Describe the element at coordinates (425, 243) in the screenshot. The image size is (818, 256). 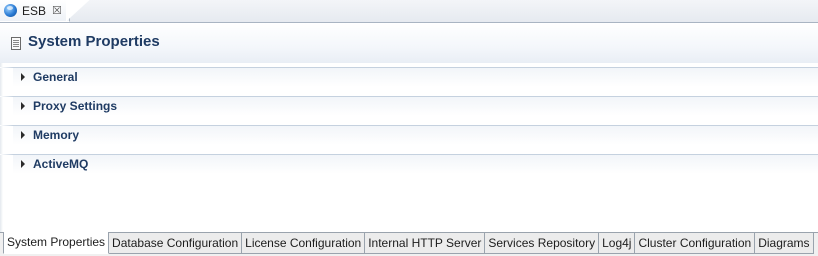
I see `tab-internal-http-server: Internal HTTP Server` at that location.